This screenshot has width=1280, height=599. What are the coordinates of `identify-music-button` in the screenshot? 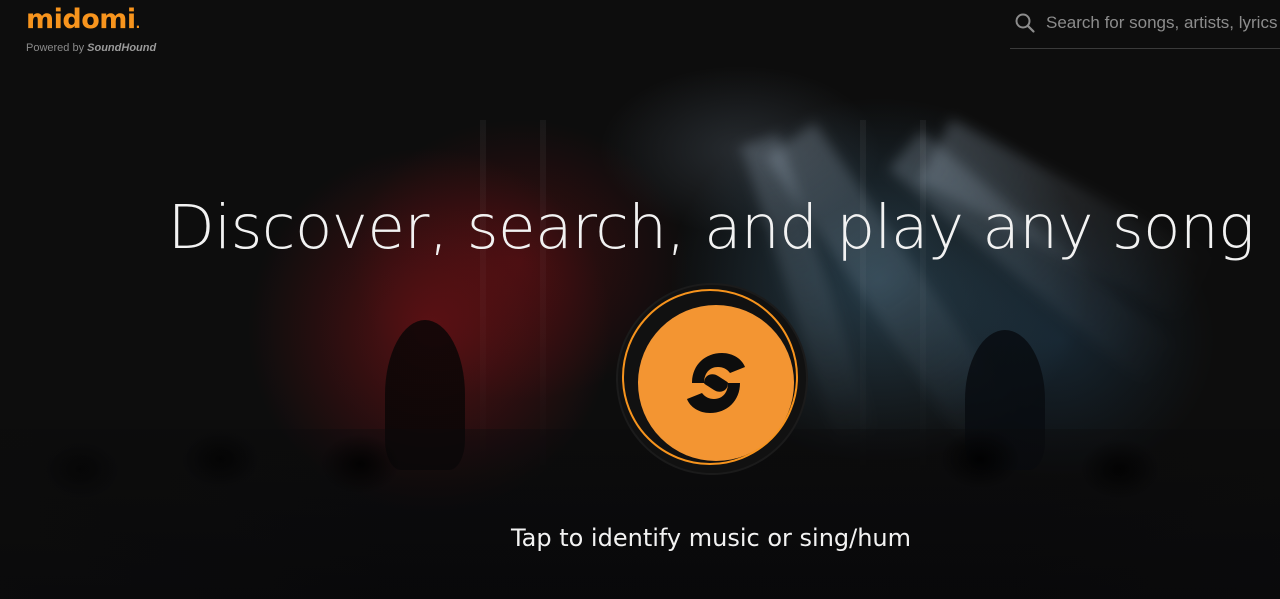 It's located at (712, 379).